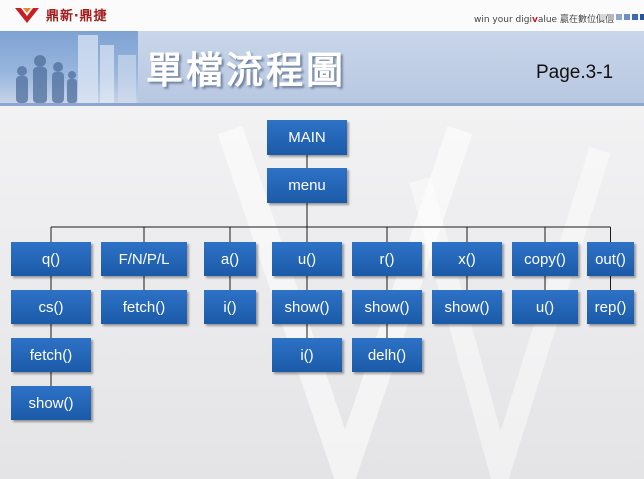  What do you see at coordinates (467, 307) in the screenshot?
I see `node-x-show: show()` at bounding box center [467, 307].